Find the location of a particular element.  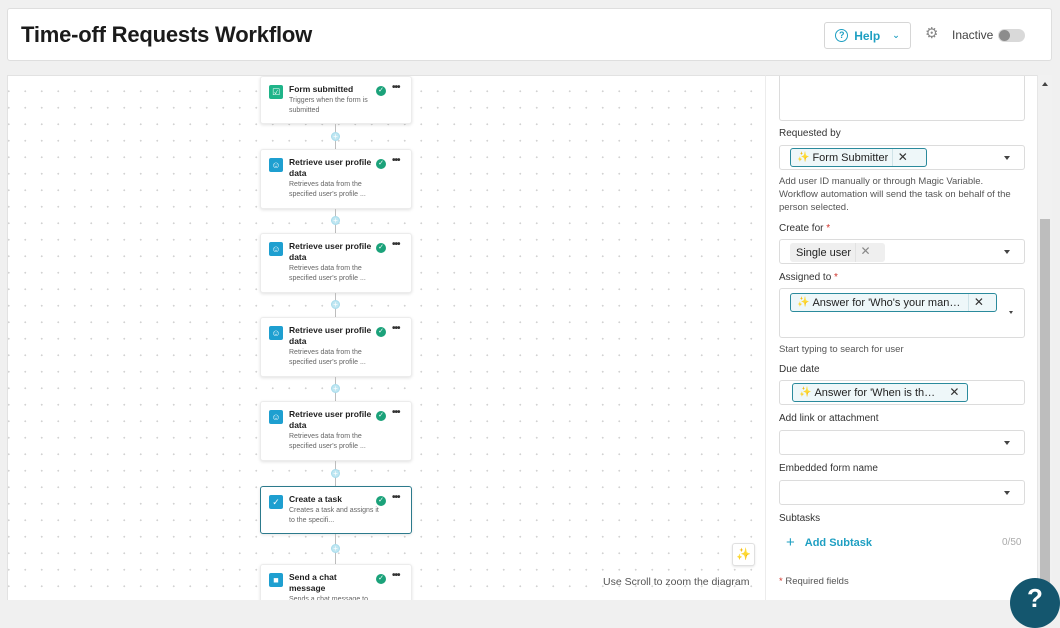

requested-by-chip: ✨ Form Submitter ✕ is located at coordinates (858, 157).